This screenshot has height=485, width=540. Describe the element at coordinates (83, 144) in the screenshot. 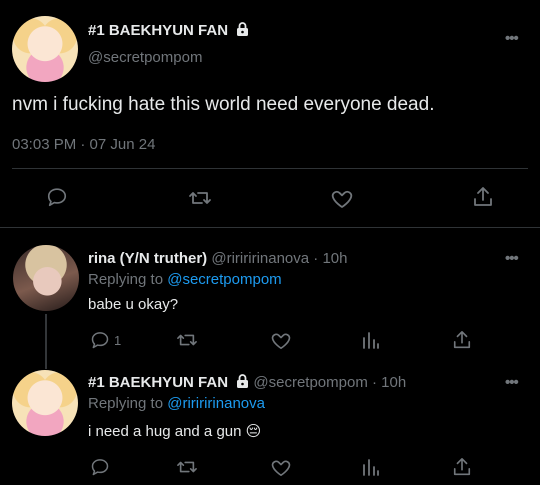

I see `timestamp: 03:03 PM · 07 Jun 24` at that location.